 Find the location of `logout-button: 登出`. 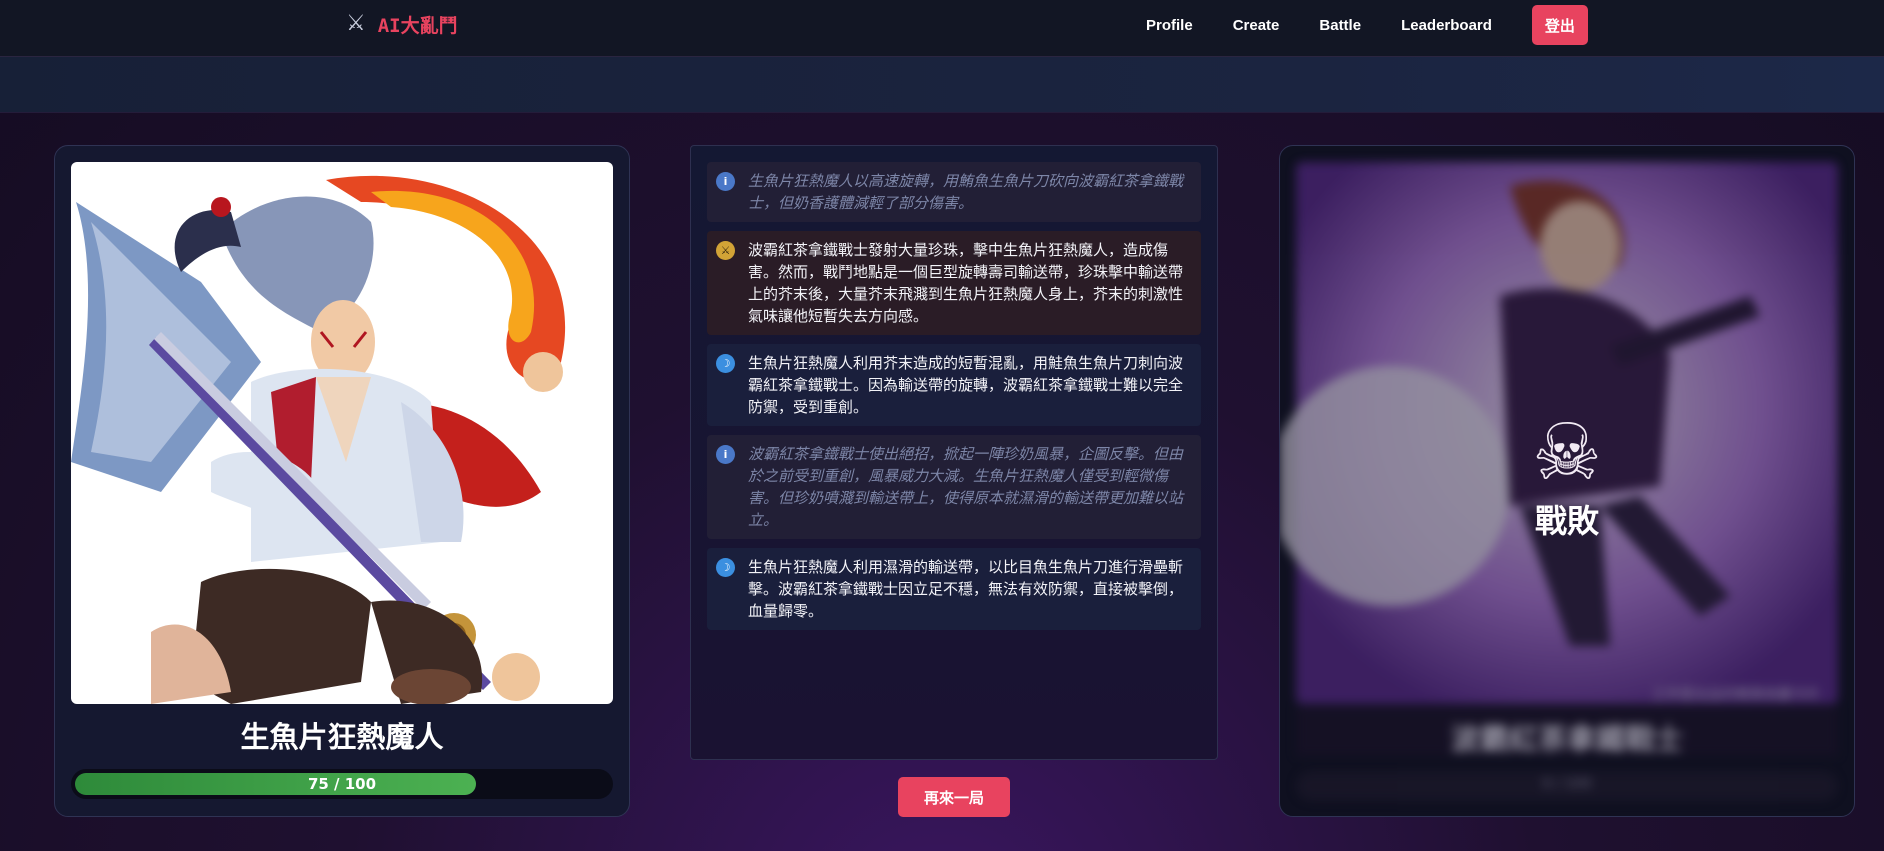

logout-button: 登出 is located at coordinates (1559, 25).